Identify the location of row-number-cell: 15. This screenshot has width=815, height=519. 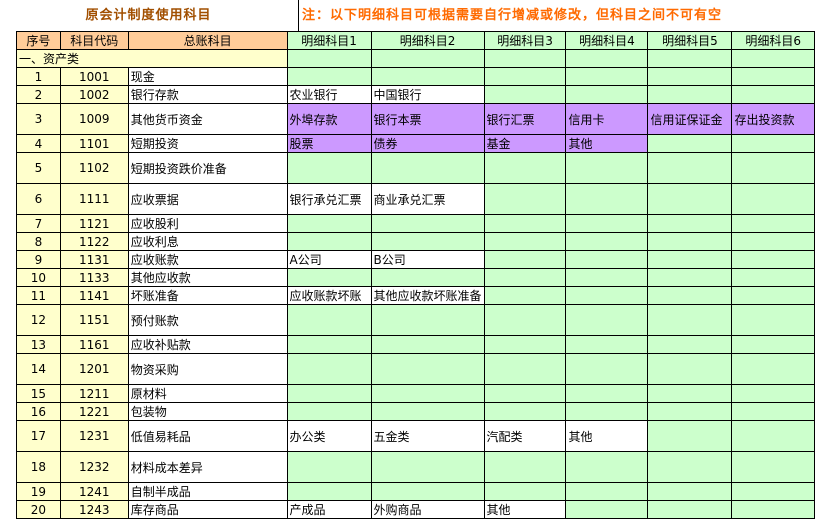
(38, 393).